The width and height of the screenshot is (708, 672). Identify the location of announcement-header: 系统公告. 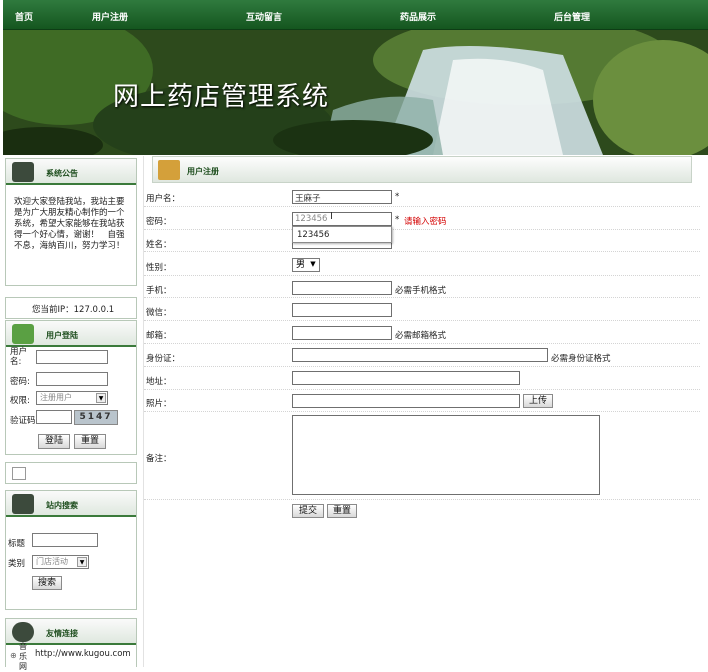
(71, 172).